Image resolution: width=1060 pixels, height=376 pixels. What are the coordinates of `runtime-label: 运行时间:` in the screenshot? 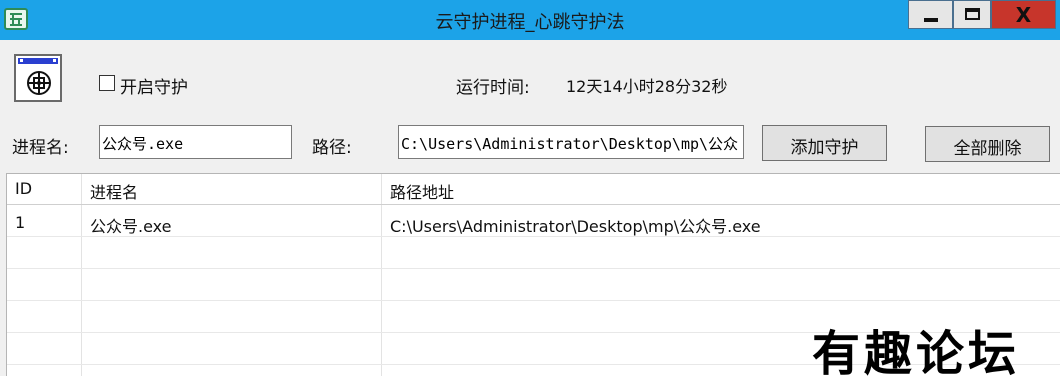 It's located at (493, 88).